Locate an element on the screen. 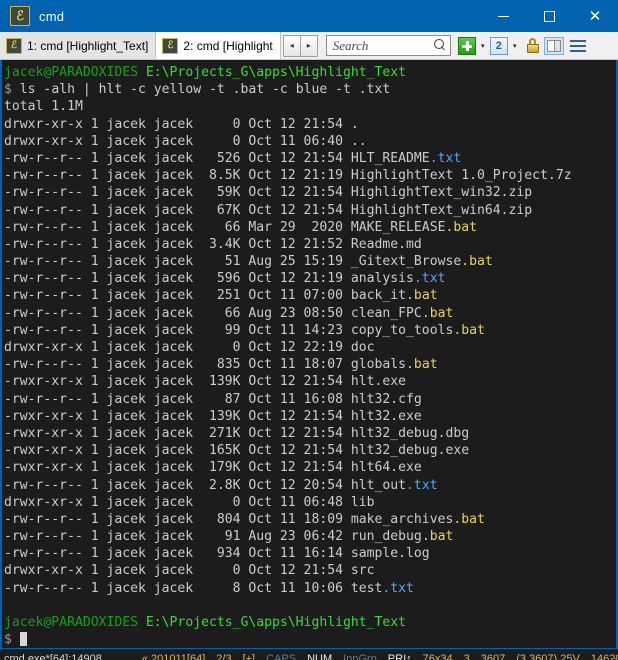  search-icon is located at coordinates (440, 45).